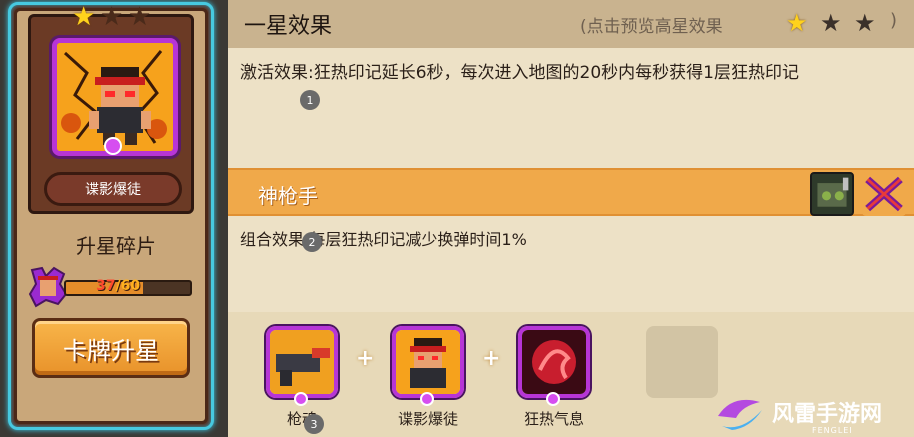 The width and height of the screenshot is (914, 437). I want to click on hero-sprite-icon, so click(120, 106).